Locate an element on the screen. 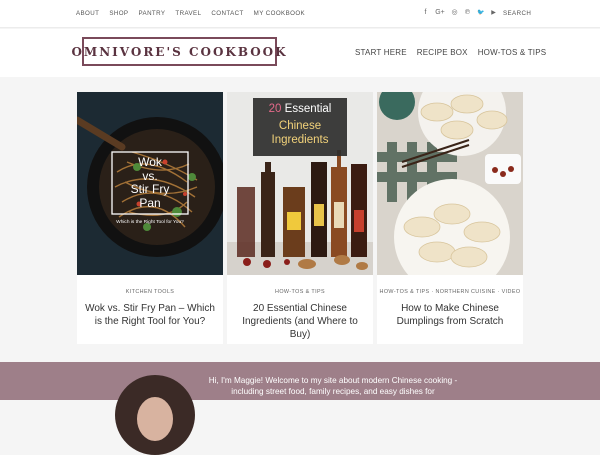 The image size is (600, 455). nav-link-recipe-box: RECIPE BOX is located at coordinates (442, 52).